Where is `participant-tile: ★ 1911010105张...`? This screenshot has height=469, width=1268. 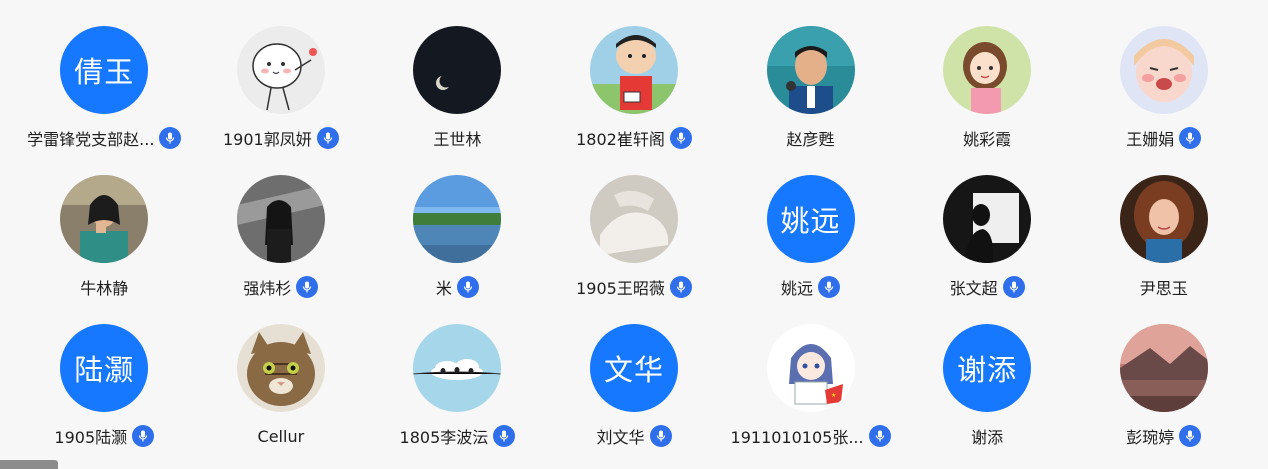
participant-tile: ★ 1911010105张... is located at coordinates (810, 392).